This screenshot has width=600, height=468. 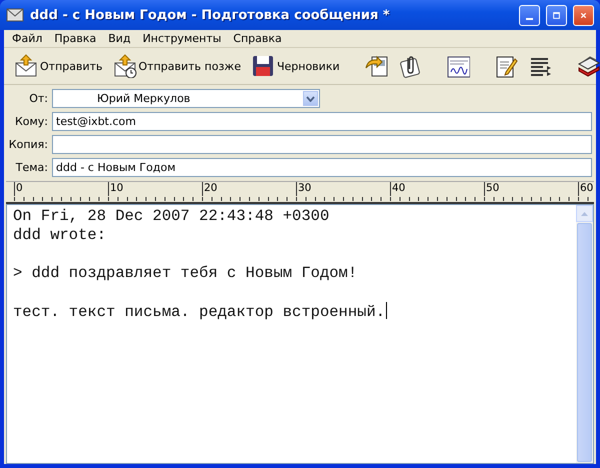 I want to click on minimize-icon, so click(x=529, y=19).